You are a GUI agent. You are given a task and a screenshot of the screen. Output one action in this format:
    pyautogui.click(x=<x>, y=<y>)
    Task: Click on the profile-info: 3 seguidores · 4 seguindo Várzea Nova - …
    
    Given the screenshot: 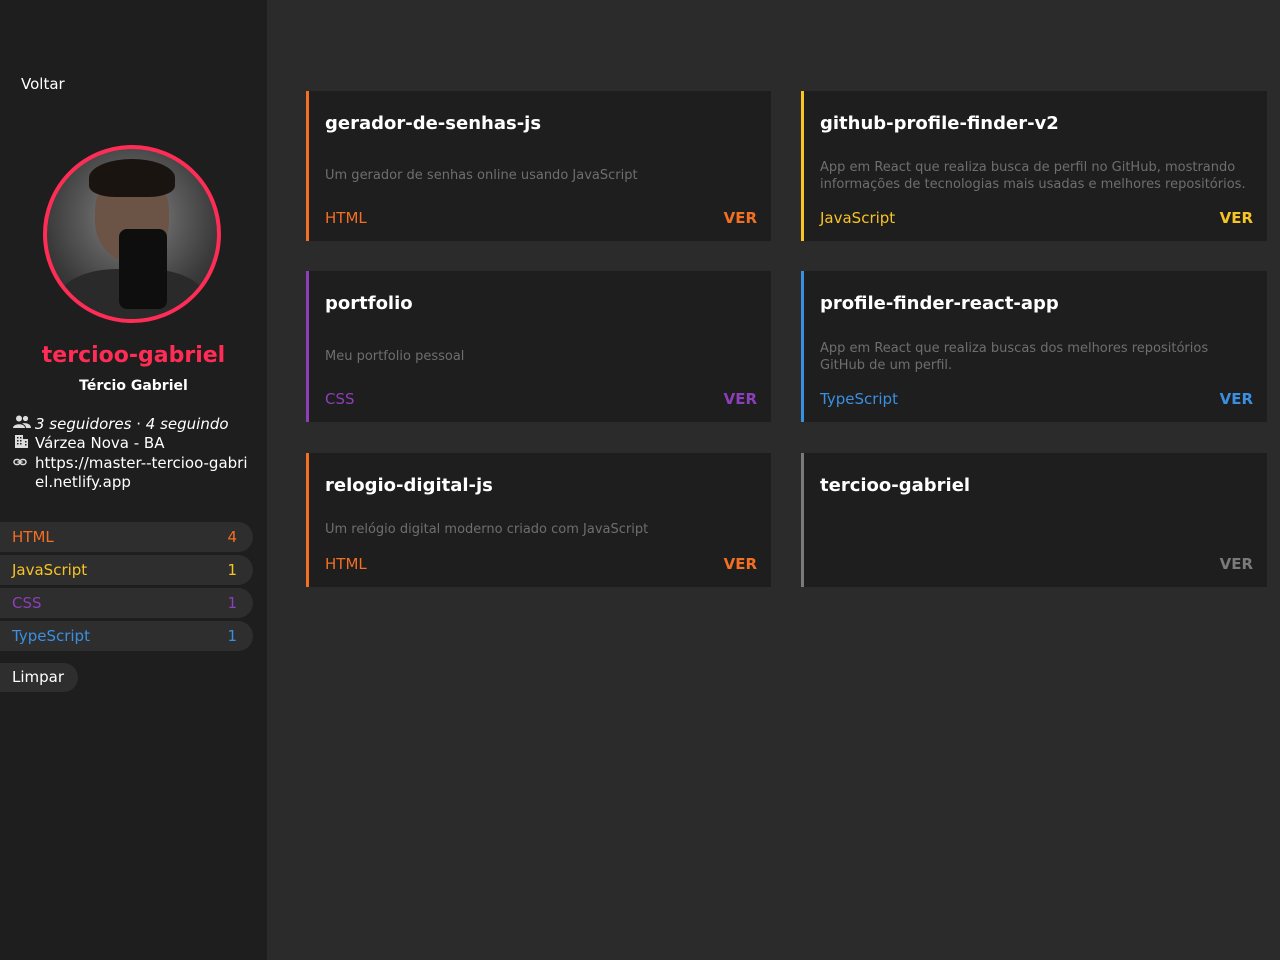 What is the action you would take?
    pyautogui.click(x=133, y=453)
    